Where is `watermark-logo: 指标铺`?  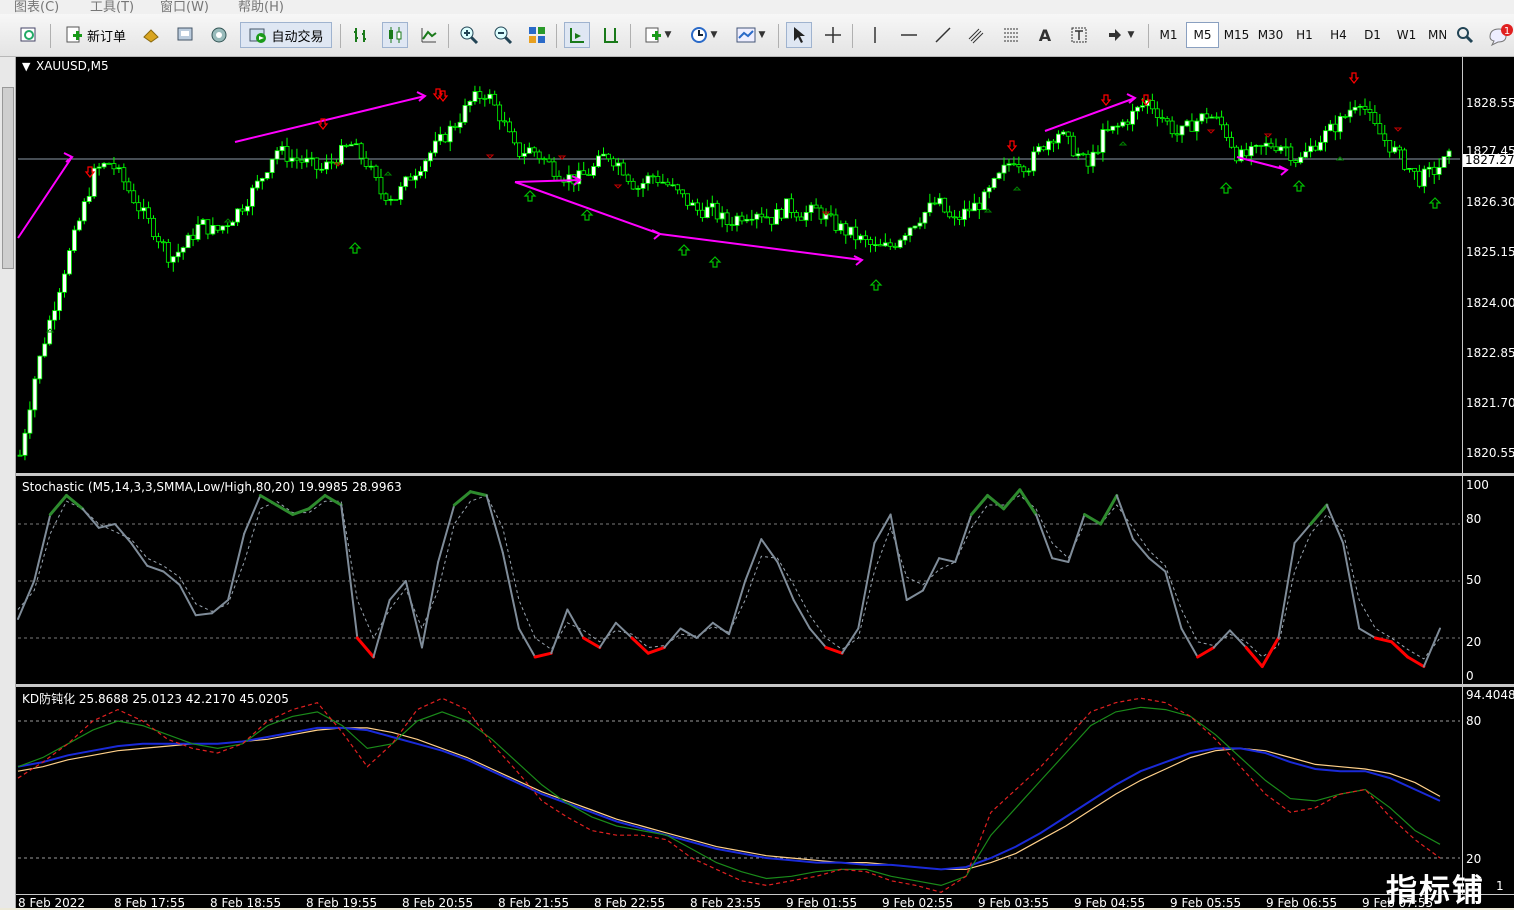 watermark-logo: 指标铺 is located at coordinates (1435, 891).